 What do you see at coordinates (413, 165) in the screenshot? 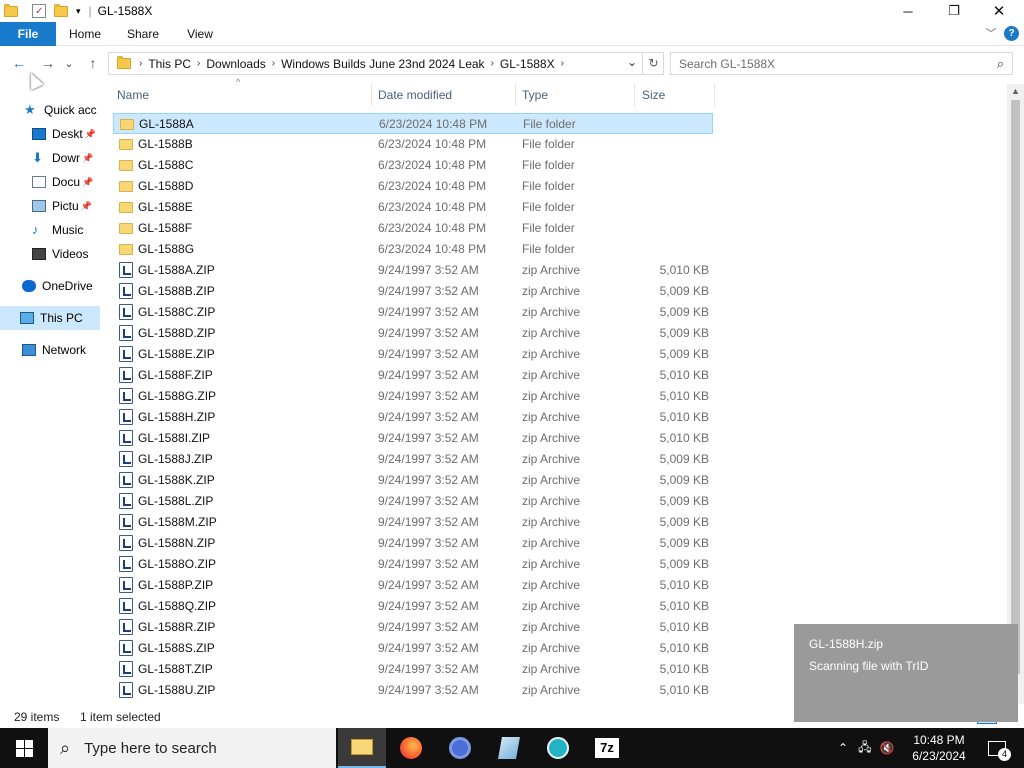
I see `file-row: GL-1588C 6/23/2024 10:48 PM File folder` at bounding box center [413, 165].